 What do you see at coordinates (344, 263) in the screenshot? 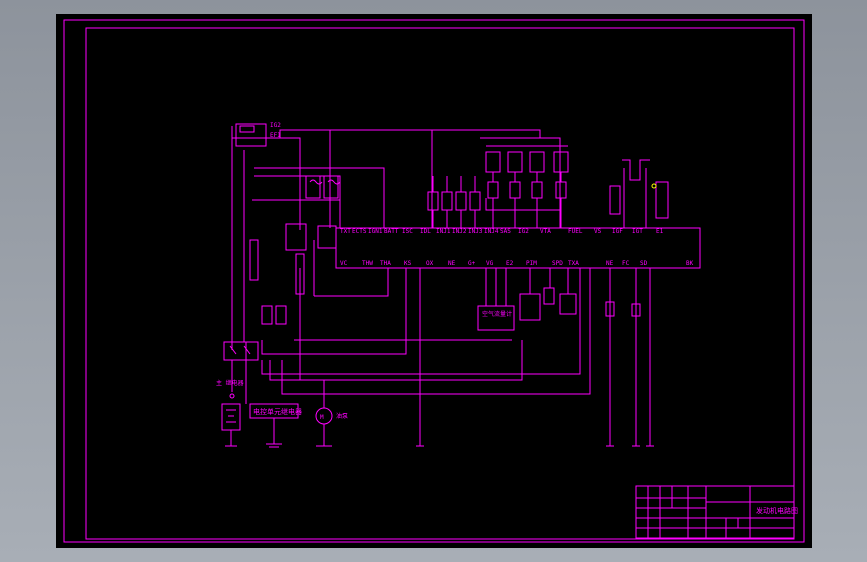
I see `svg-text: VC` at bounding box center [344, 263].